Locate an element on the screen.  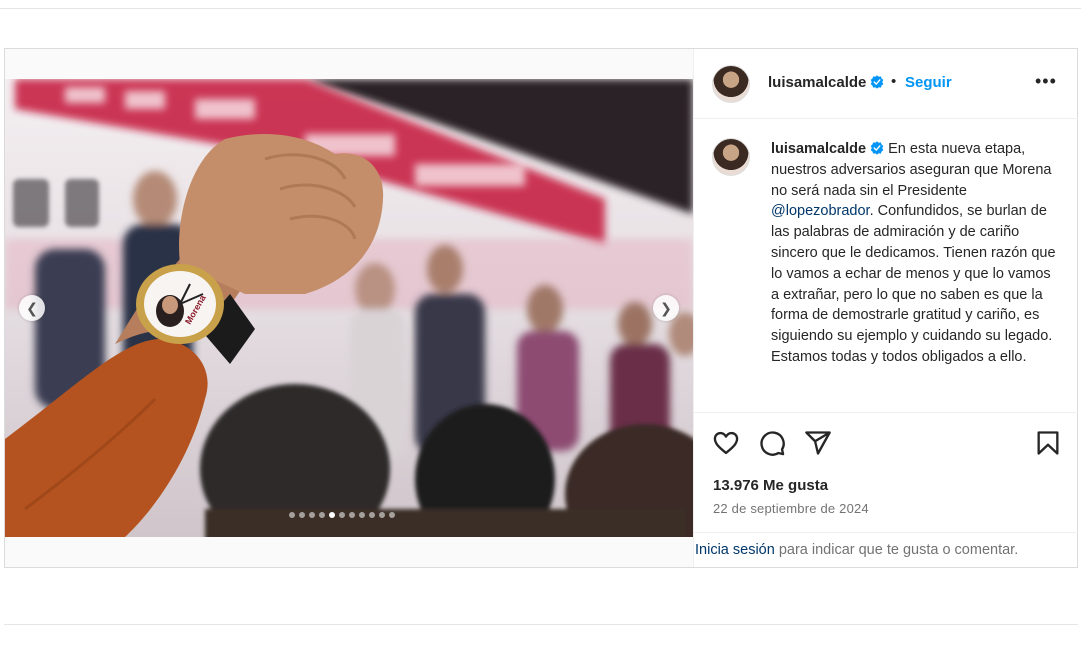
heart-icon is located at coordinates (726, 443).